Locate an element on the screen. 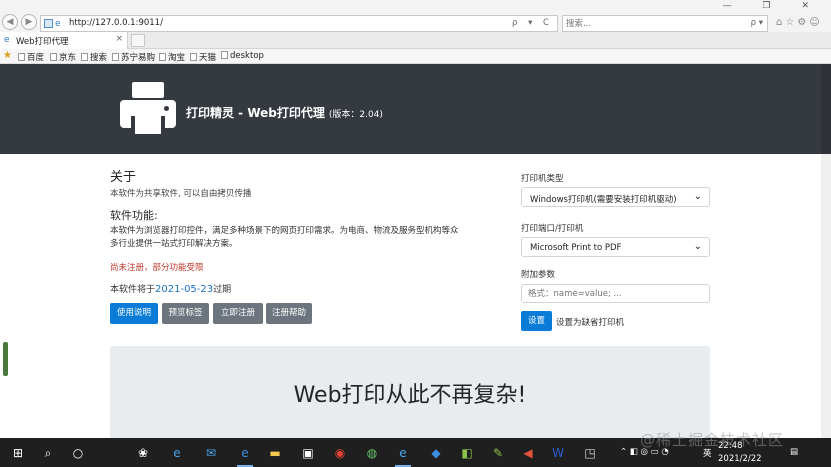  back-button: ◀ is located at coordinates (10, 22).